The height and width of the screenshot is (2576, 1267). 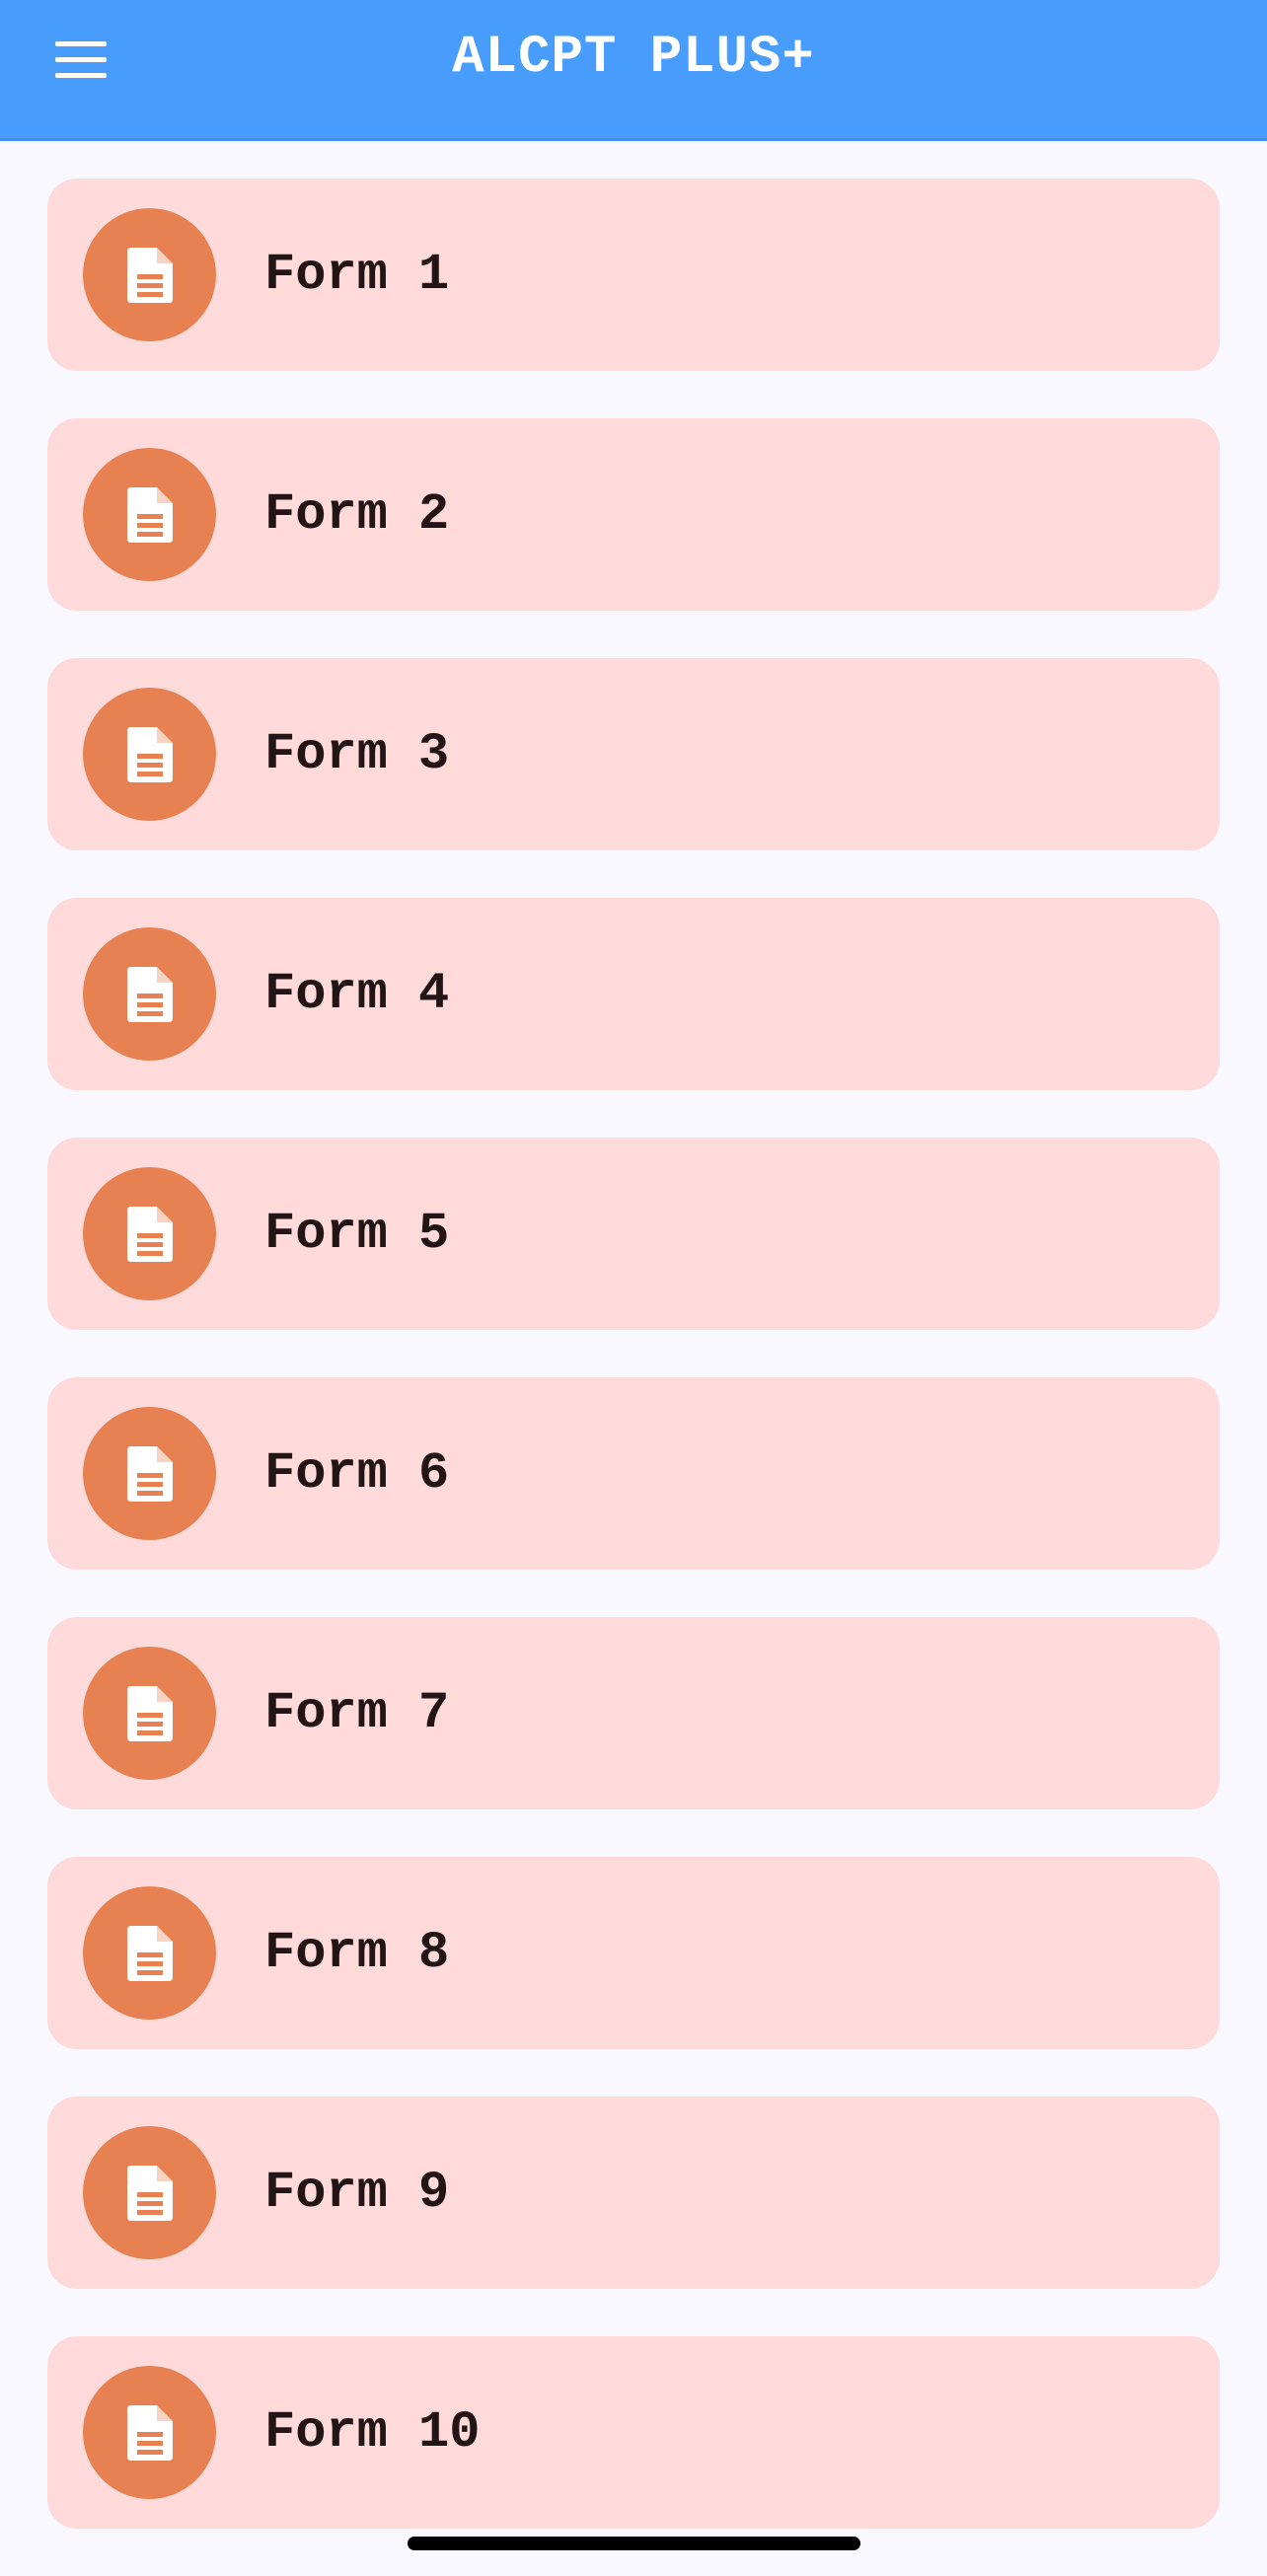 I want to click on app-bar: ALCPT PLUS+, so click(x=633, y=70).